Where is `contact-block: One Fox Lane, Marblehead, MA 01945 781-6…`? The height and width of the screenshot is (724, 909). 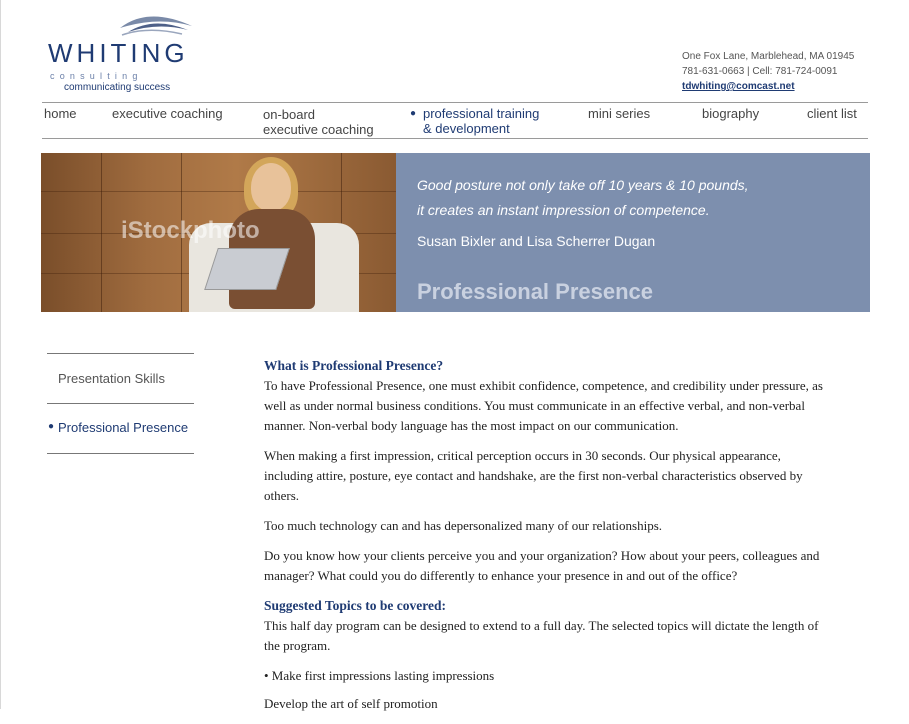
contact-block: One Fox Lane, Marblehead, MA 01945 781-6… is located at coordinates (768, 71).